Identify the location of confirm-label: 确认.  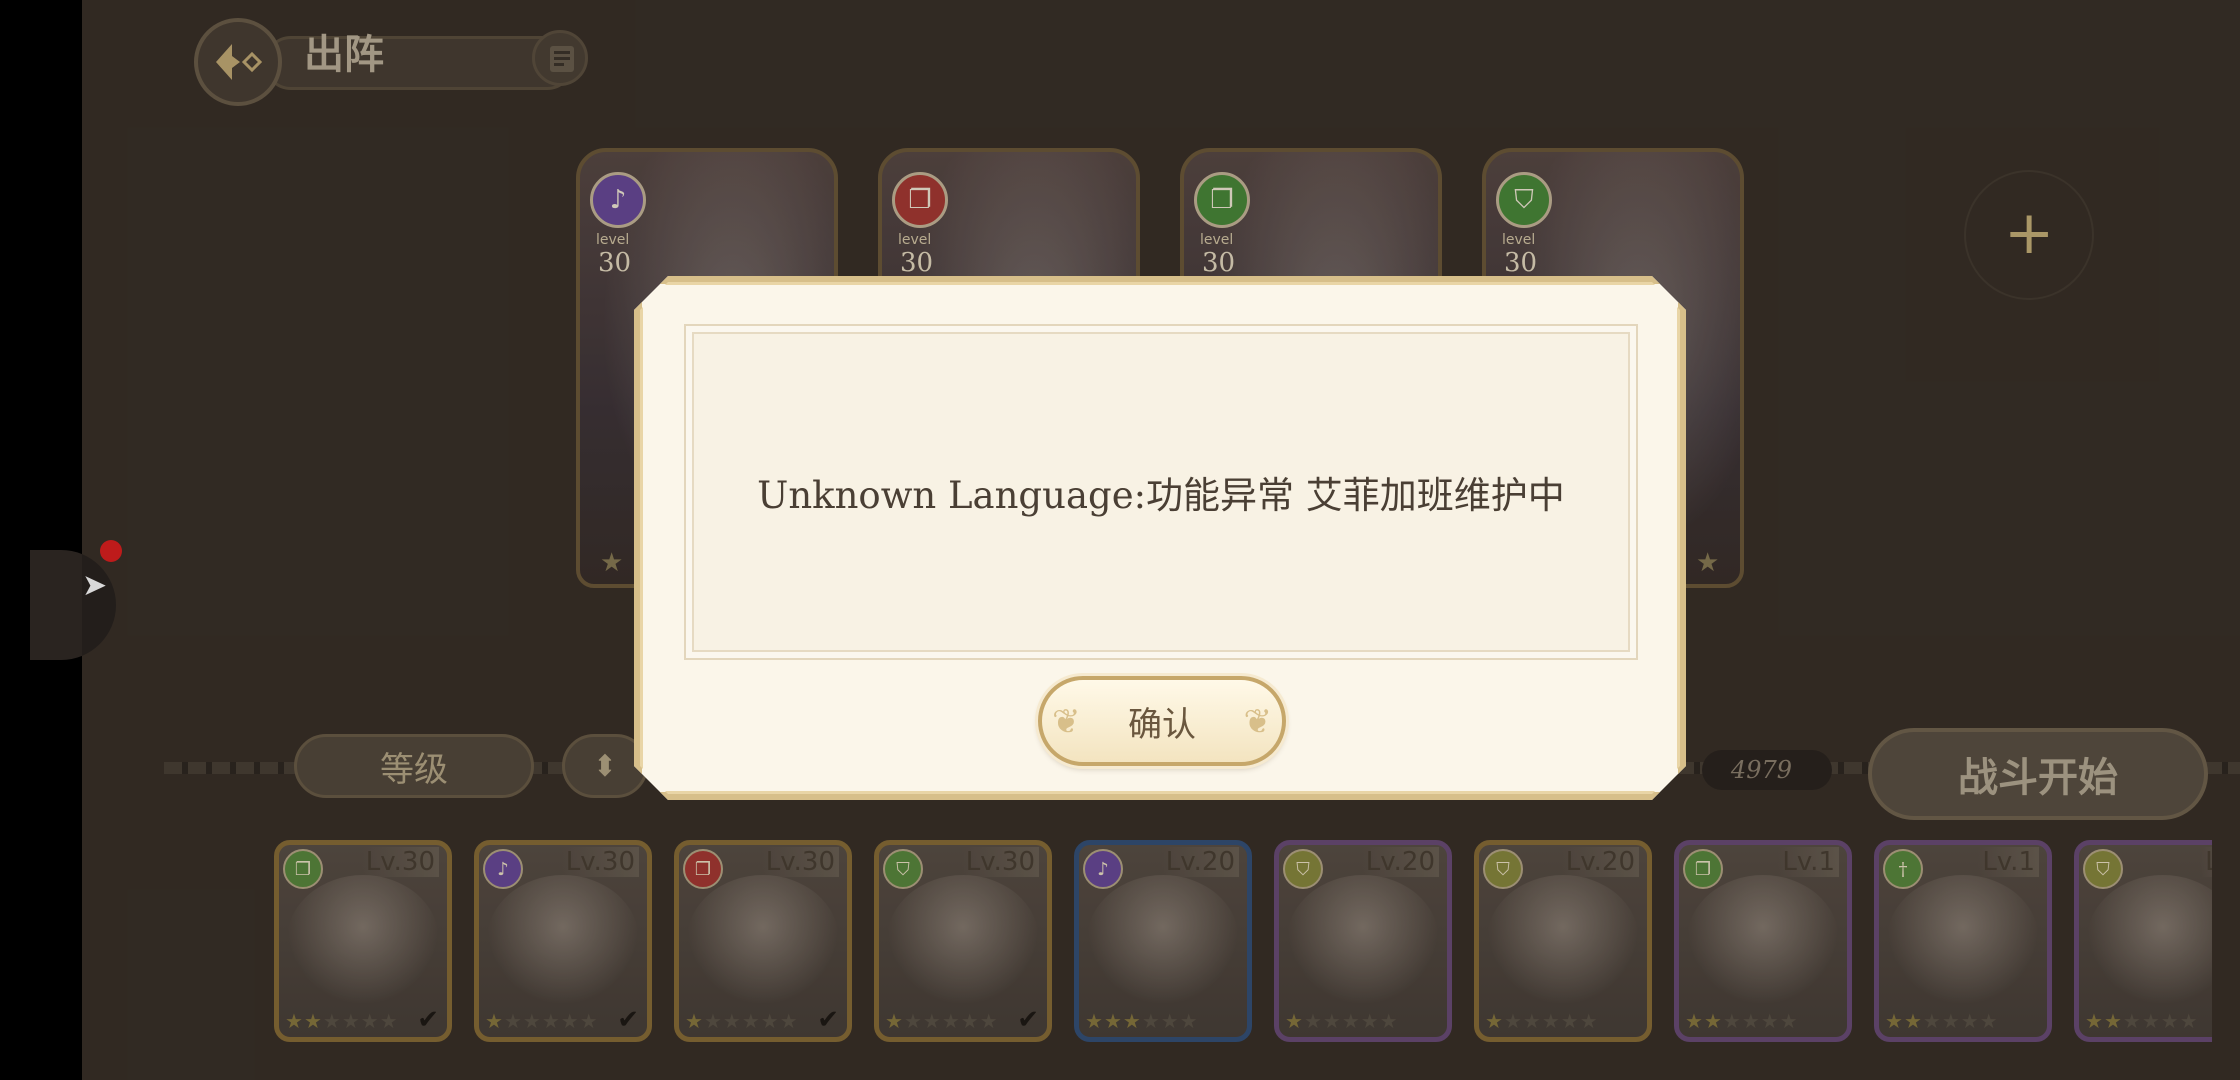
(1162, 724).